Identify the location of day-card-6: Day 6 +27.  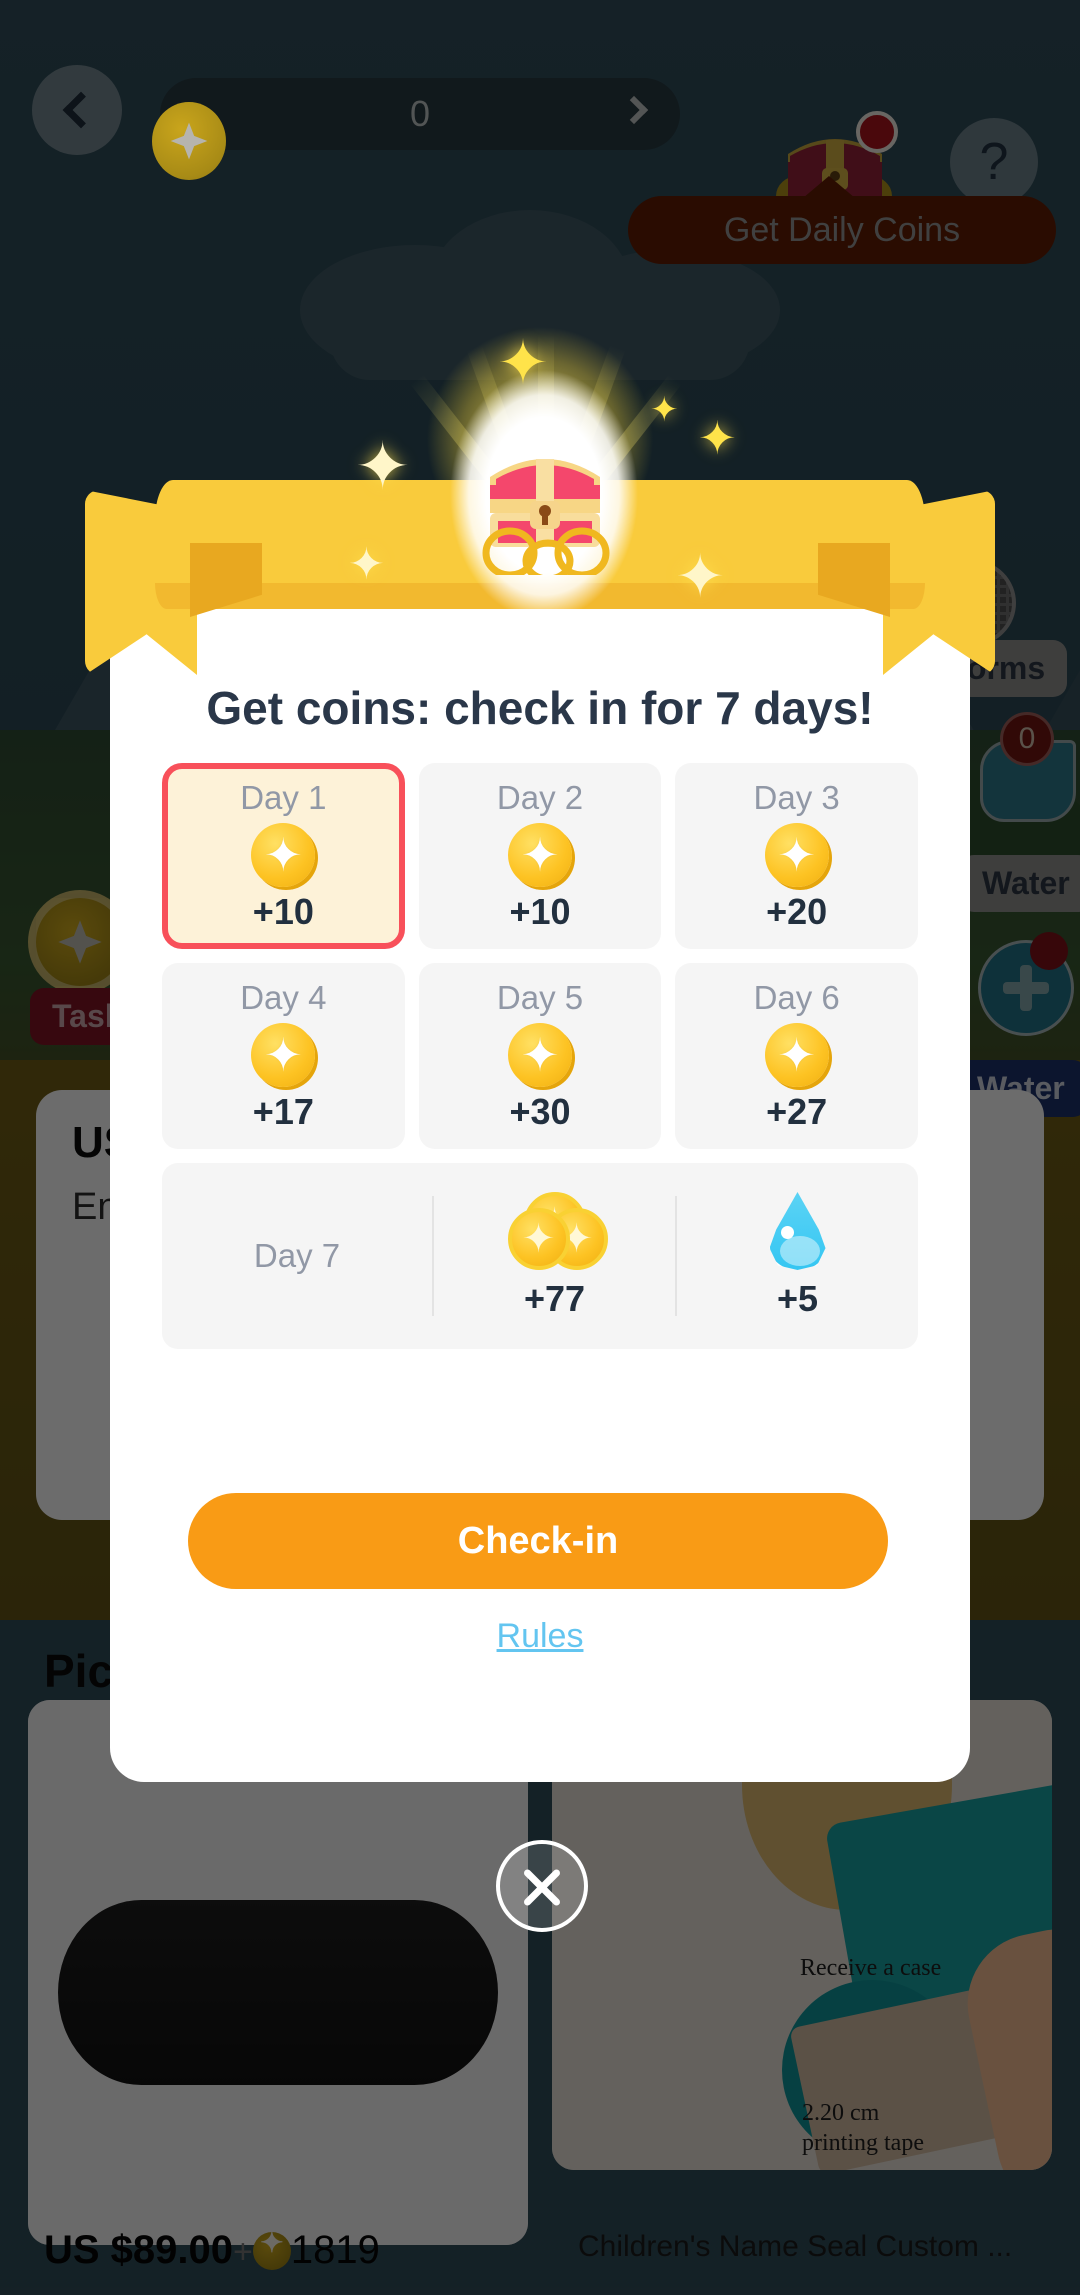
(797, 1056).